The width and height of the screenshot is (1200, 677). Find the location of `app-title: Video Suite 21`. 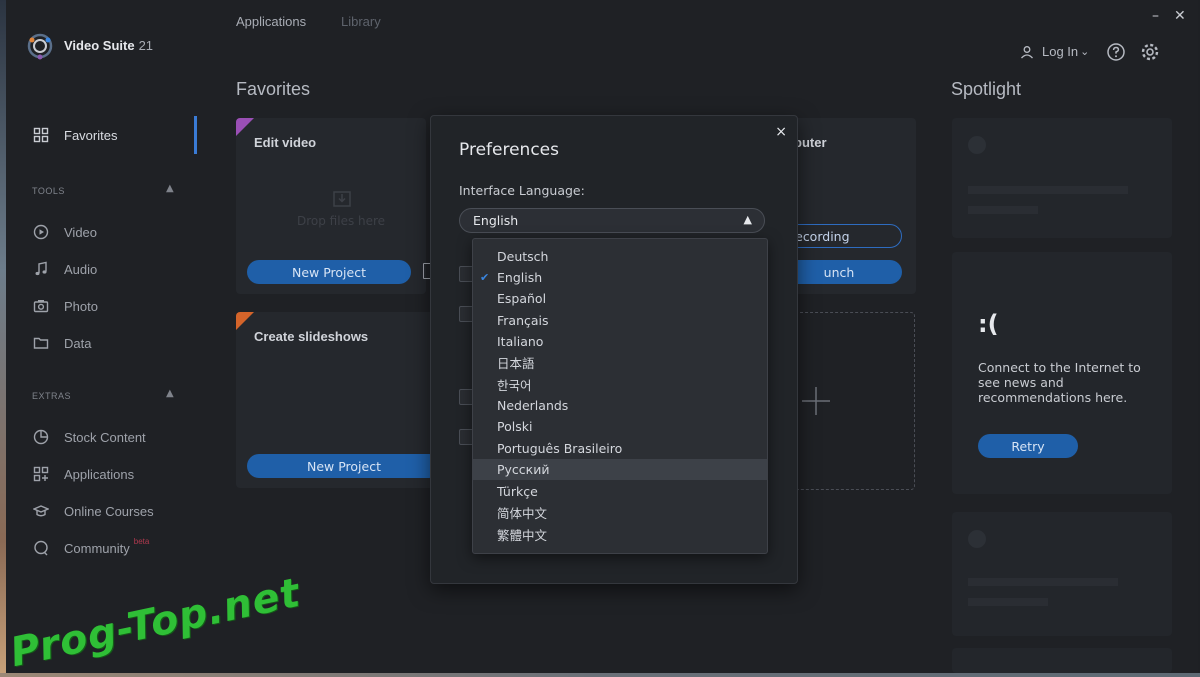

app-title: Video Suite 21 is located at coordinates (108, 45).